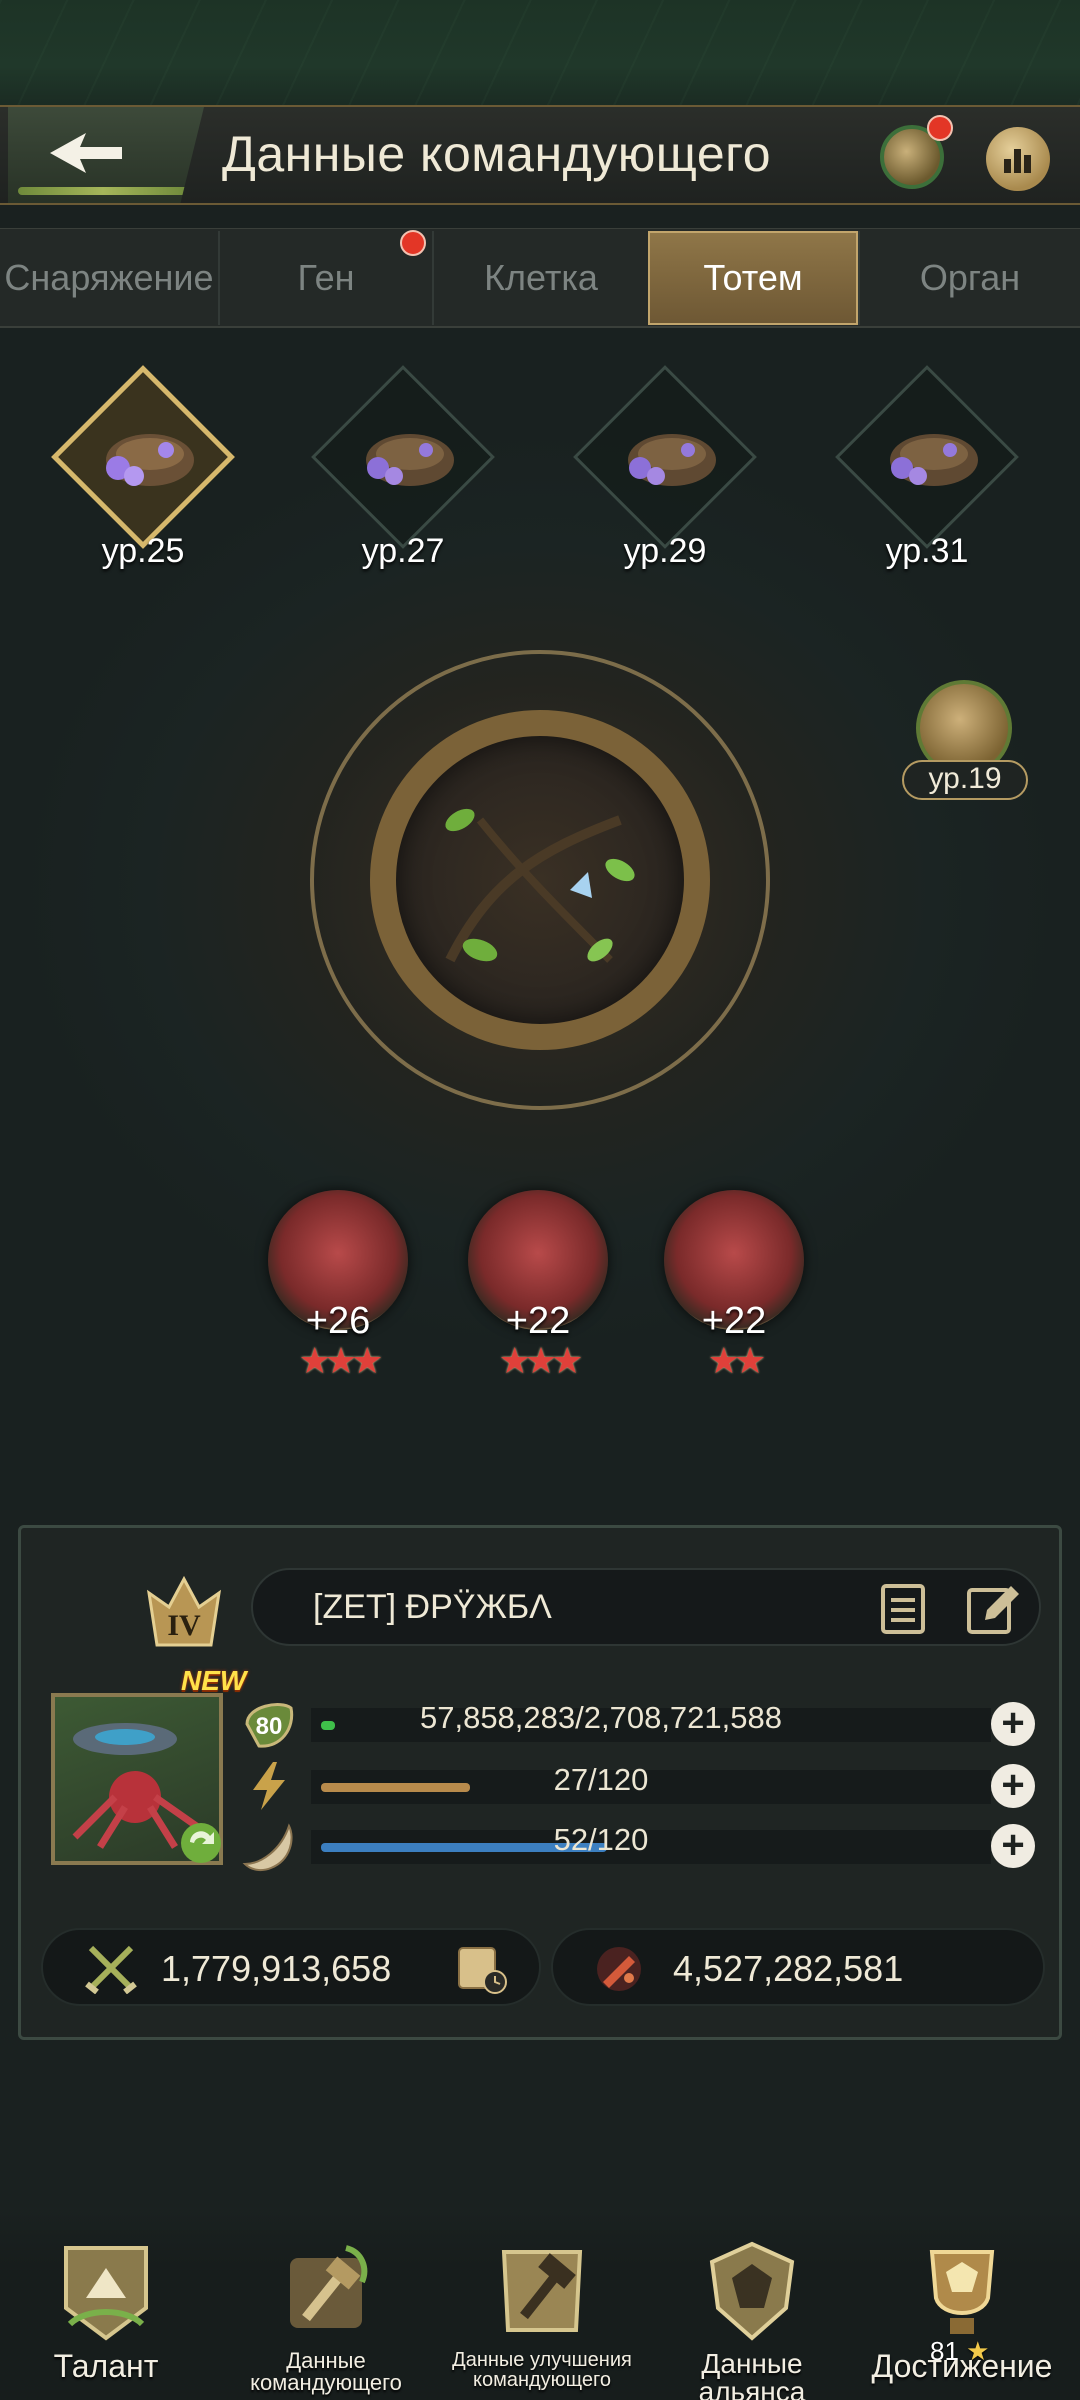 This screenshot has height=2400, width=1080. Describe the element at coordinates (267, 1847) in the screenshot. I see `horn-icon` at that location.